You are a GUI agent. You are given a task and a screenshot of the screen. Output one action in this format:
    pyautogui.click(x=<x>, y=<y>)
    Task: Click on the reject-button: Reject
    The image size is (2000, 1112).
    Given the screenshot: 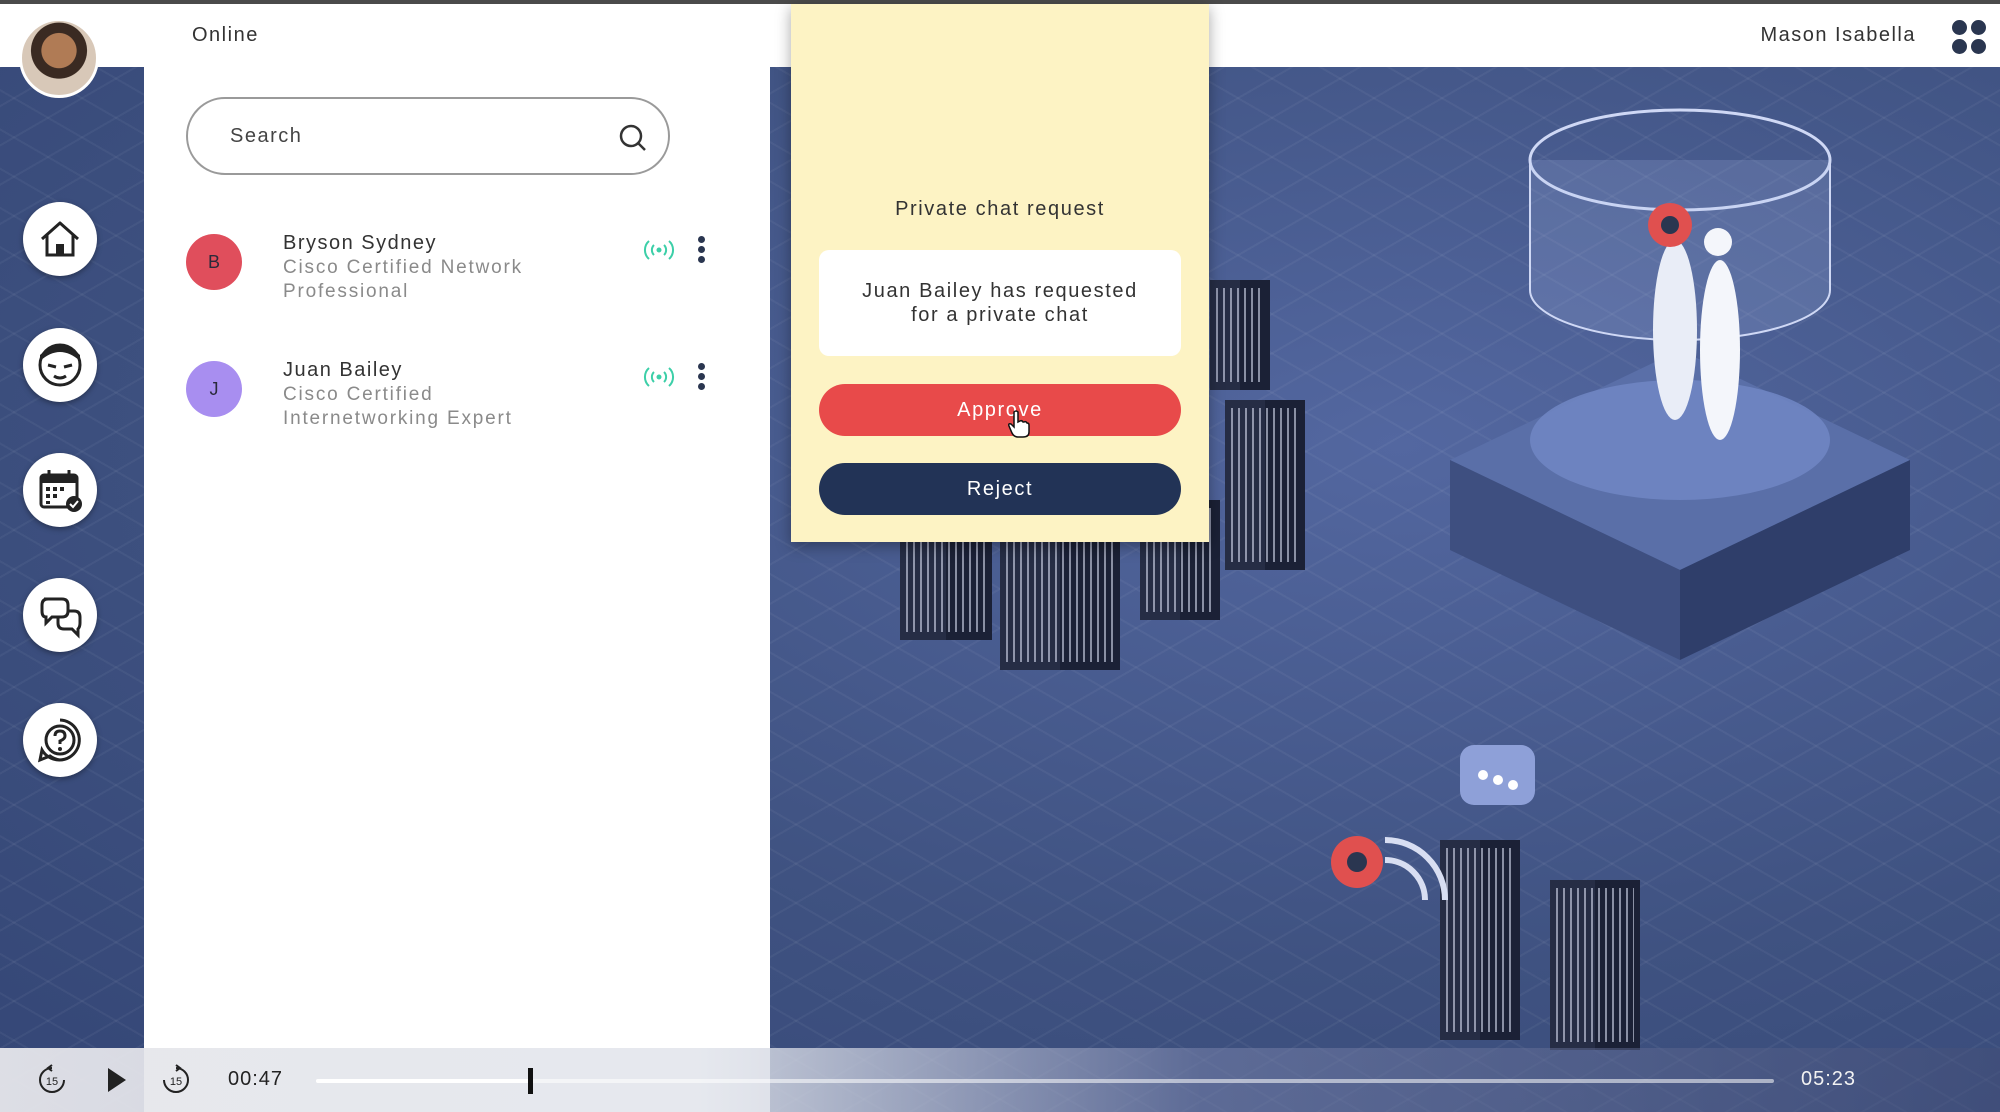 What is the action you would take?
    pyautogui.click(x=1000, y=489)
    